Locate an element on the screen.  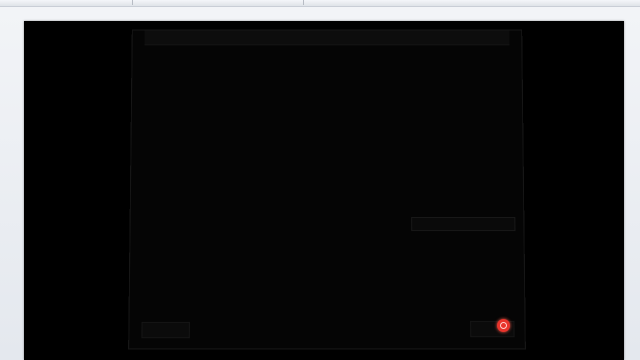
dialog-left-button is located at coordinates (165, 330).